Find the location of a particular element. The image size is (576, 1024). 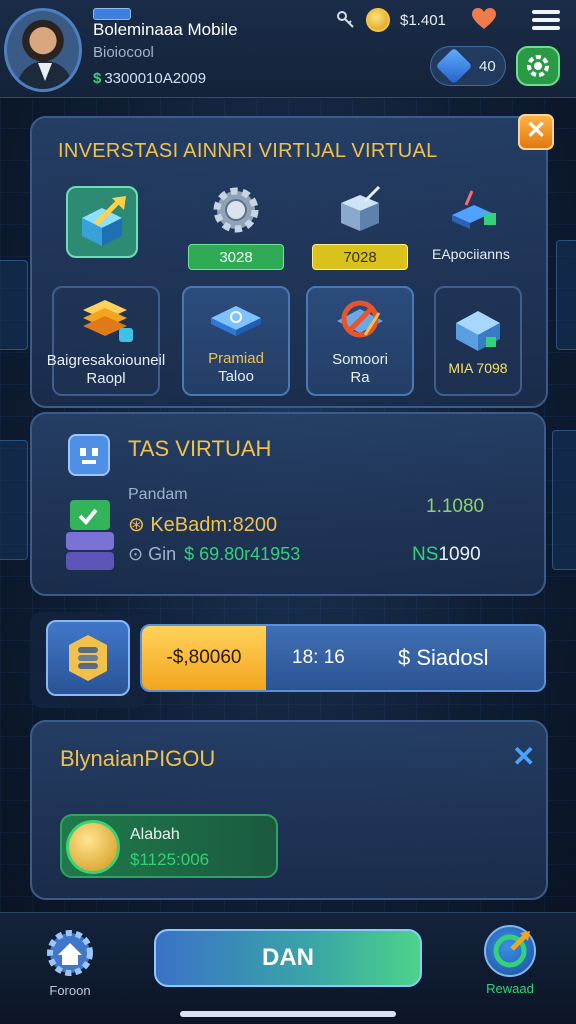

tile-book: EApociianns is located at coordinates (471, 221).